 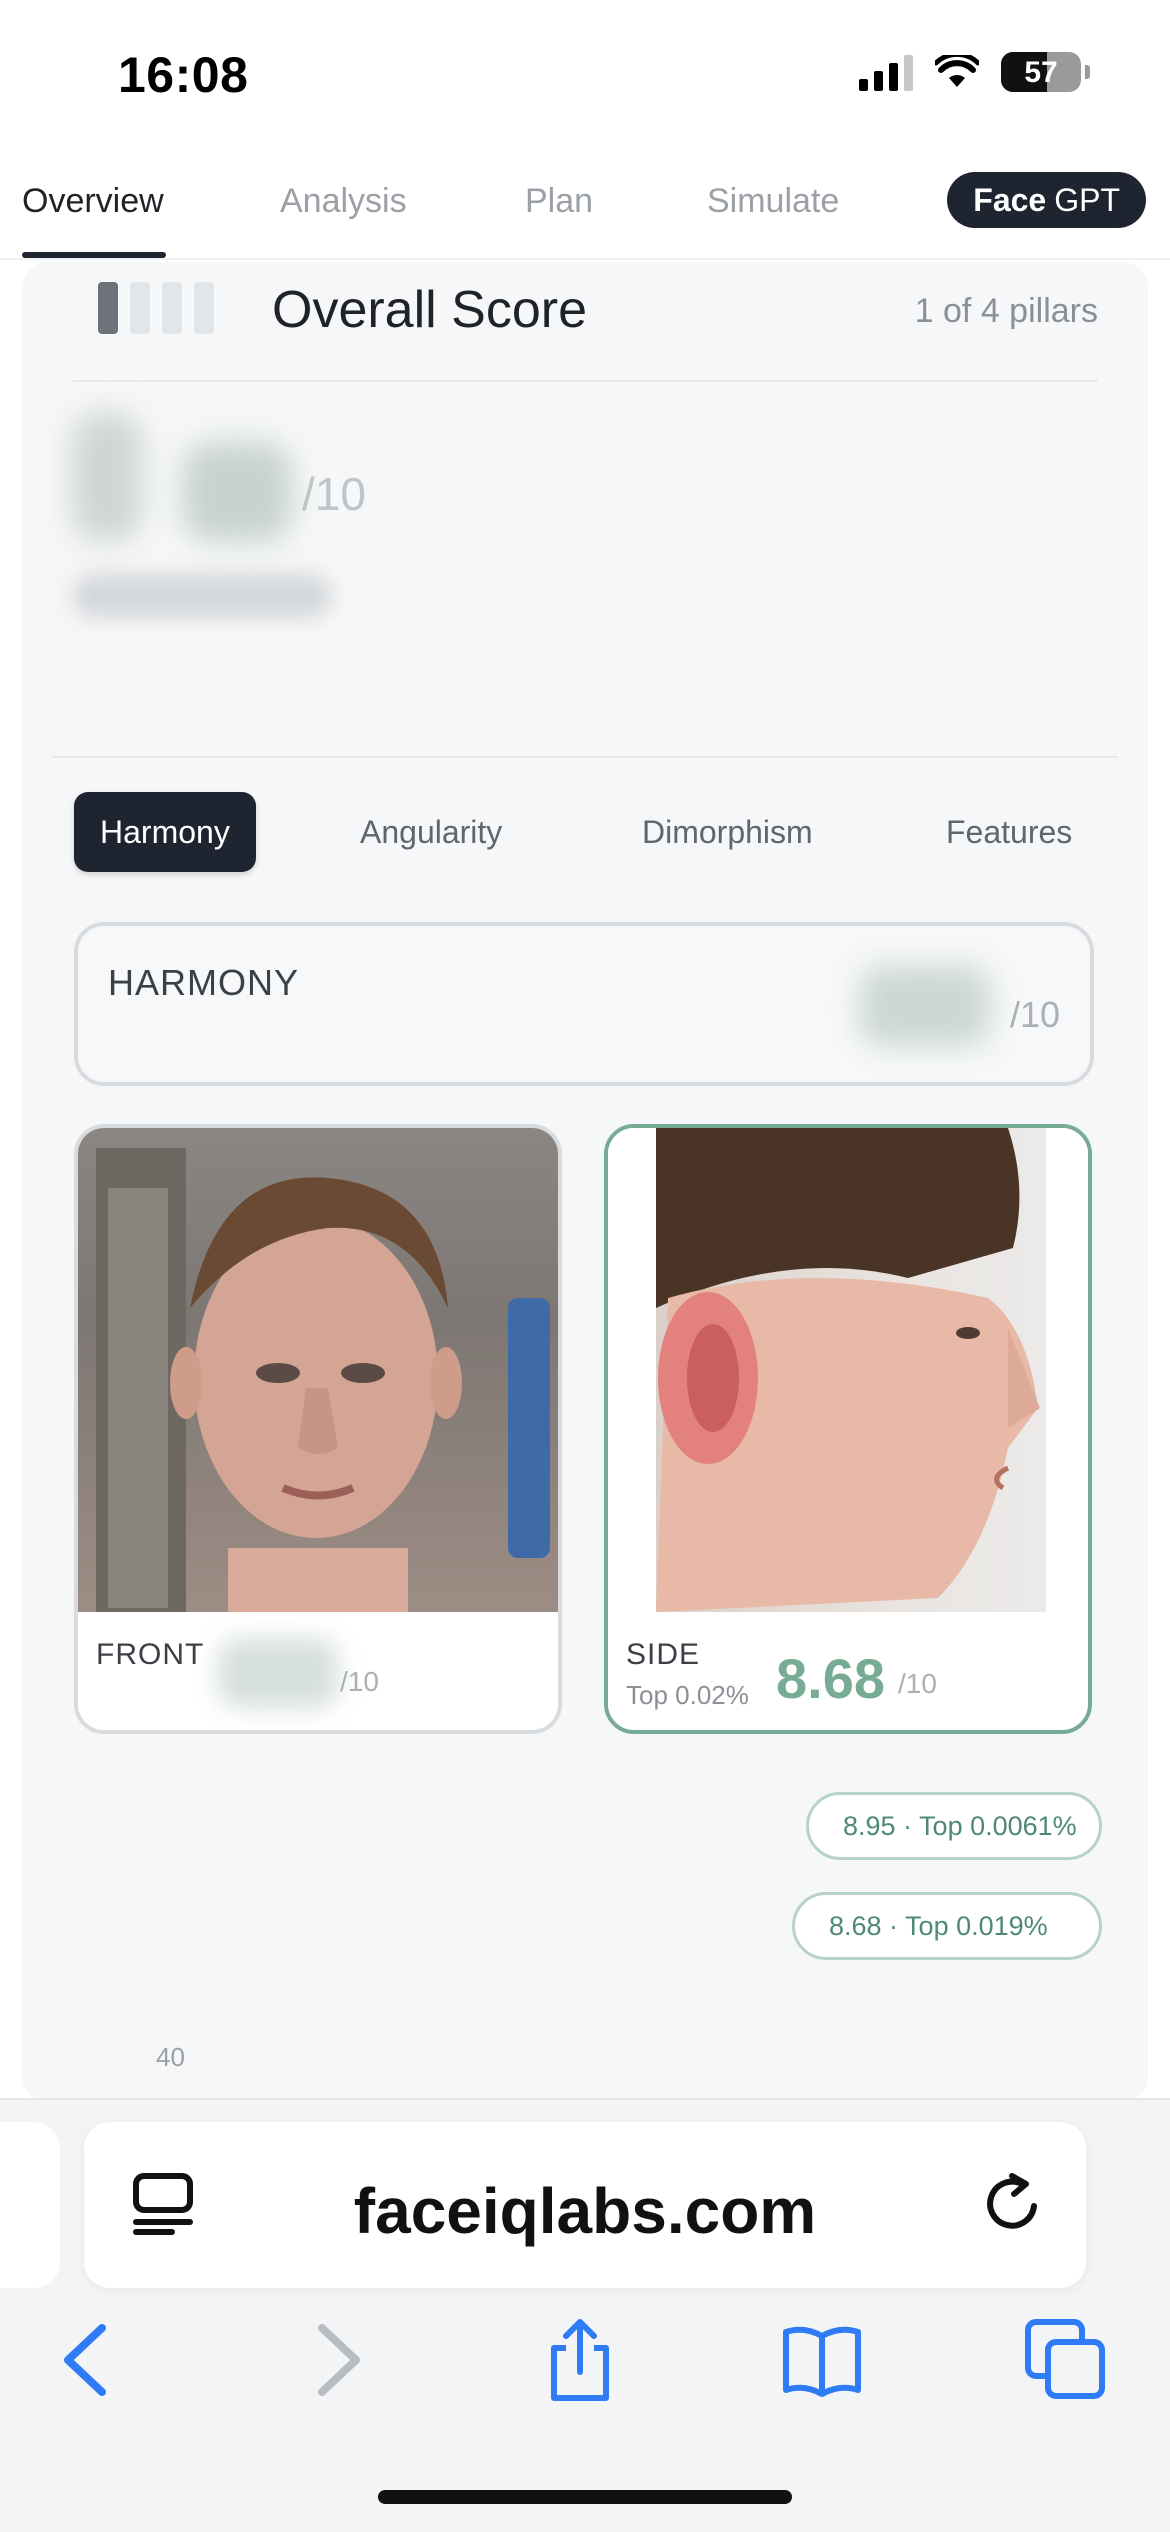 I want to click on chart-y-tick: 40, so click(x=170, y=2057).